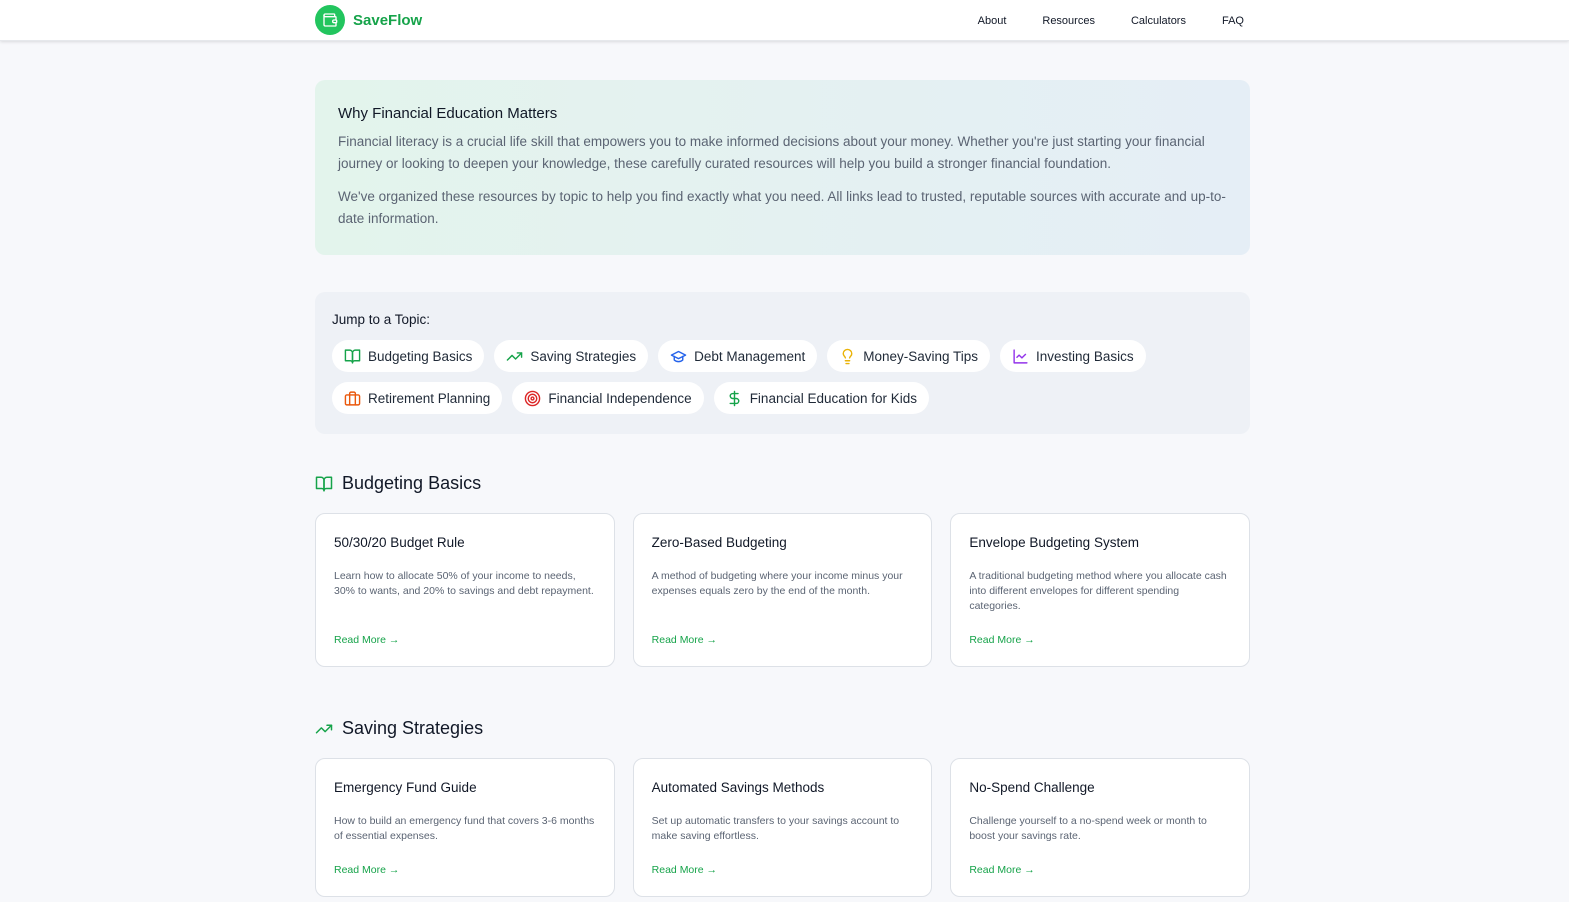 The width and height of the screenshot is (1569, 902). Describe the element at coordinates (381, 319) in the screenshot. I see `jump-title: Jump to a Topic:` at that location.